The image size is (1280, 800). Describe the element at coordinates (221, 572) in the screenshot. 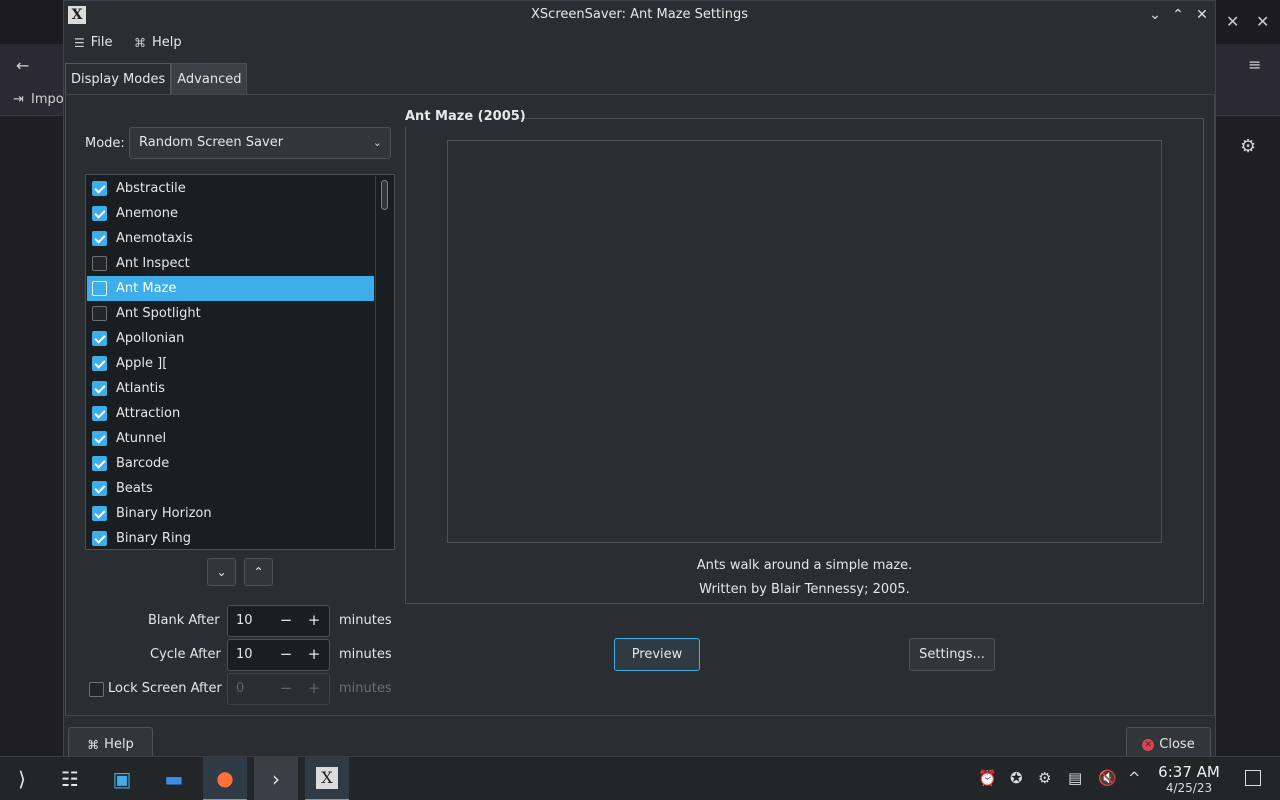

I see `move-down-button: ⌄` at that location.